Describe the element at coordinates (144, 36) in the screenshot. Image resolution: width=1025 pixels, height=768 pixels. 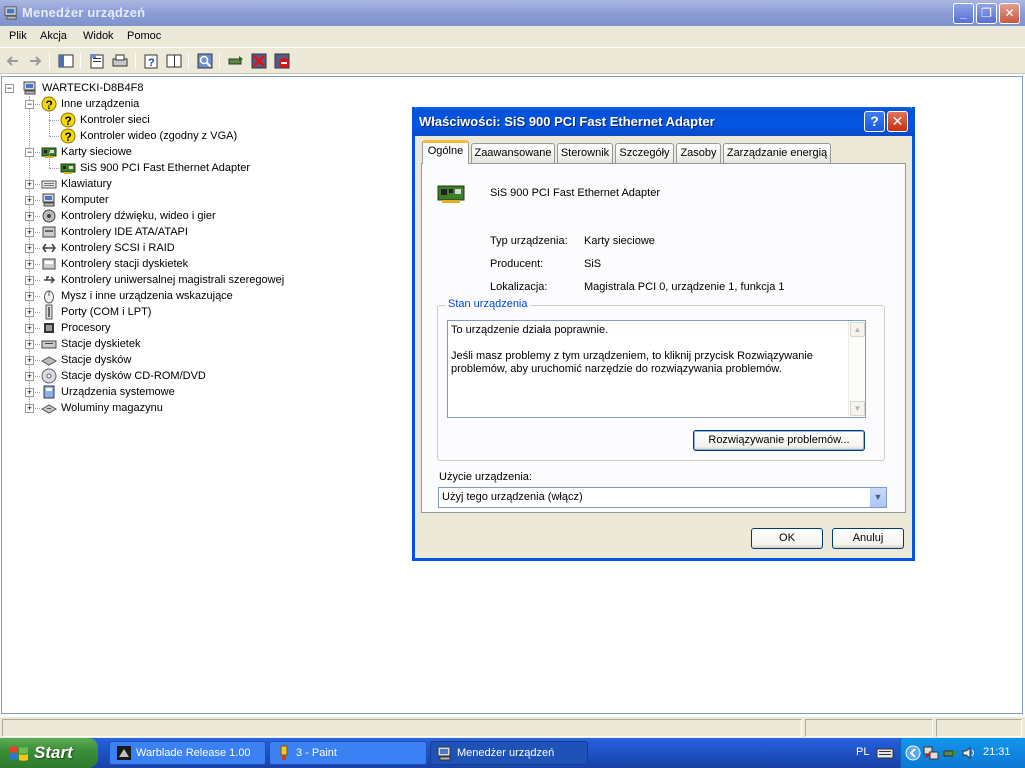
I see `menu-pomoc: Pomoc` at that location.